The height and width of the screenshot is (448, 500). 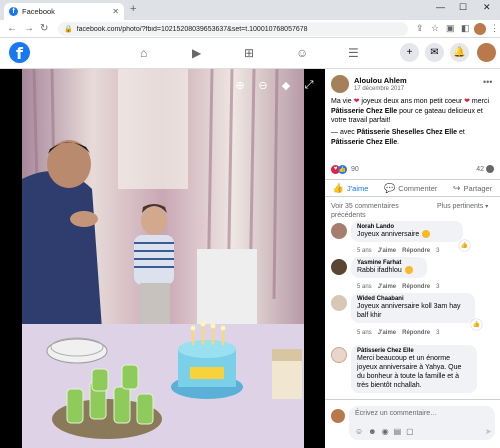 What do you see at coordinates (286, 85) in the screenshot?
I see `tag-icon: ◆` at bounding box center [286, 85].